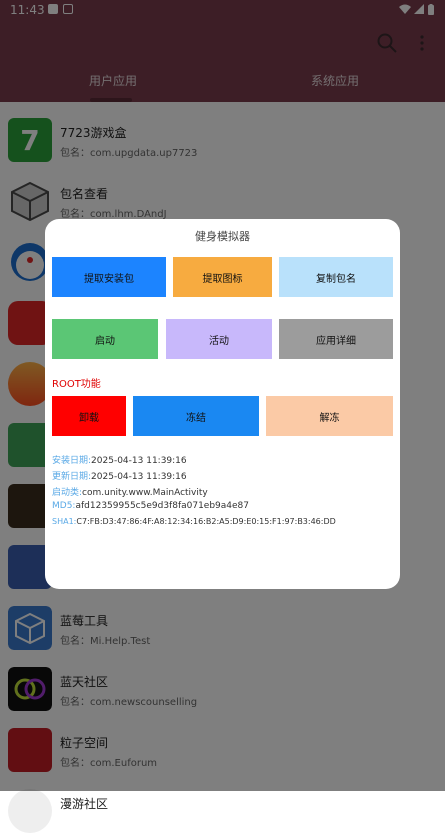 The width and height of the screenshot is (445, 840). I want to click on launch-class: 启动类:com.unity.www.MainActivity, so click(130, 493).